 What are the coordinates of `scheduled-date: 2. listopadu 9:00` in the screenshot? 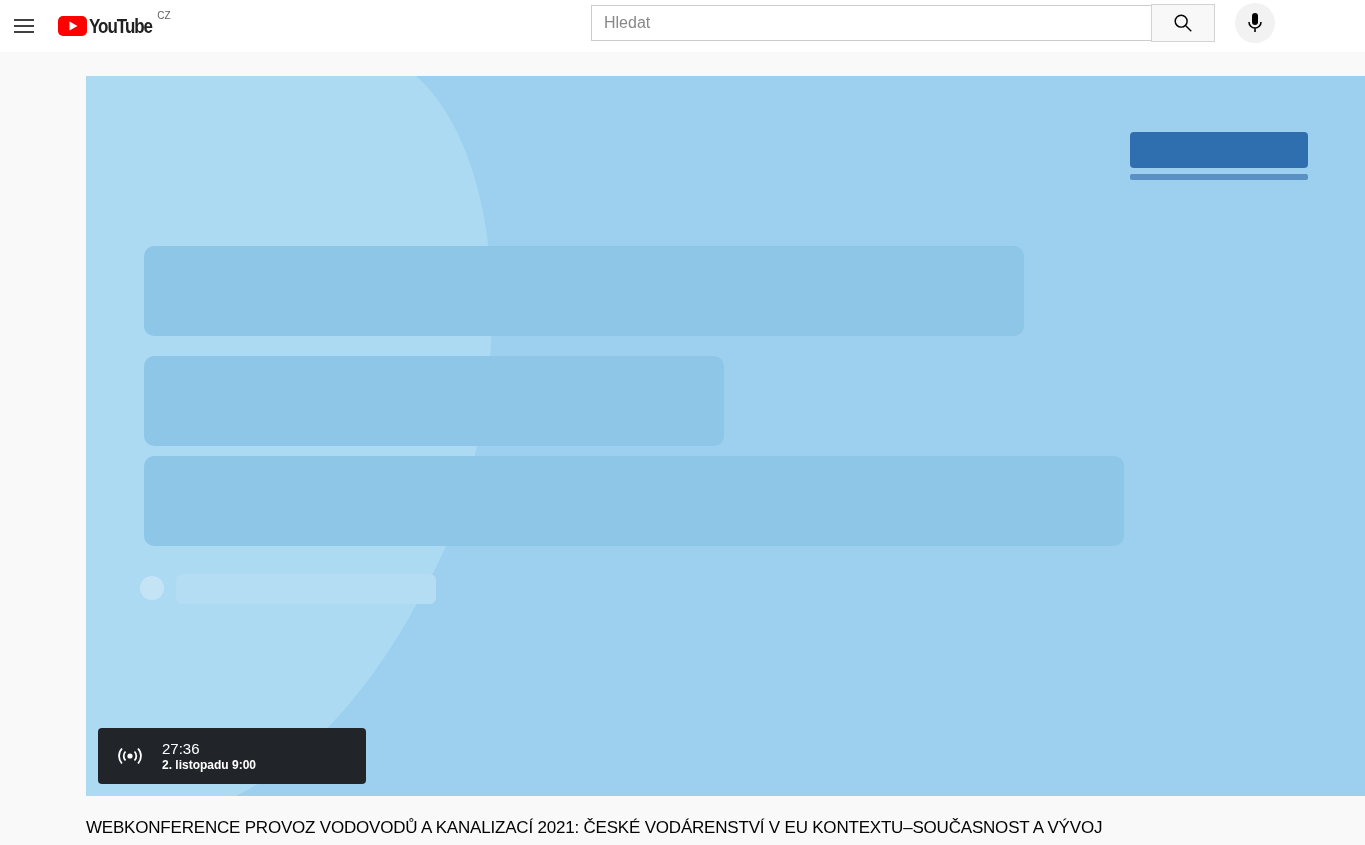 It's located at (209, 765).